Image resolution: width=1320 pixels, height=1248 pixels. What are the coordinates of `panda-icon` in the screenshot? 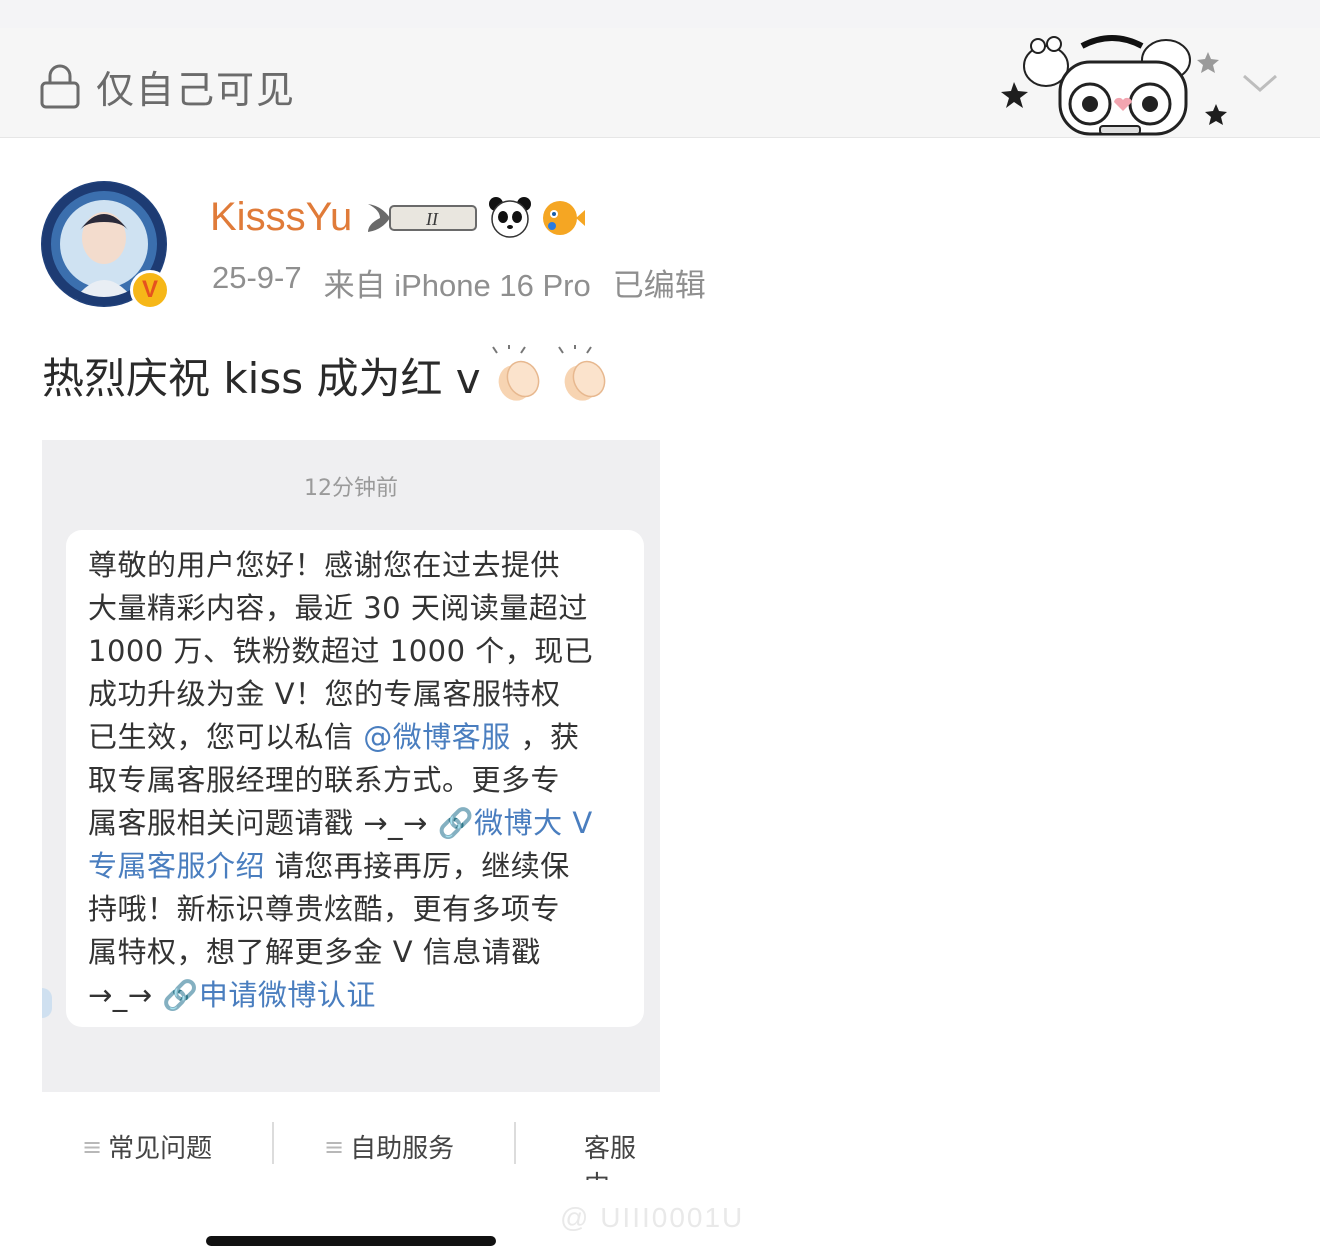 It's located at (510, 217).